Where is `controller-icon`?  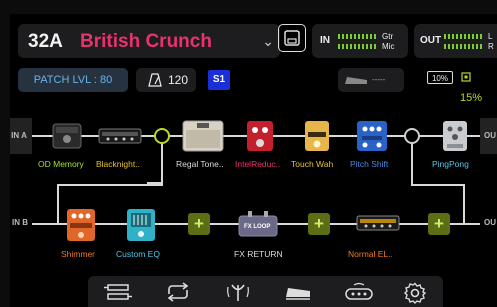
controller-icon is located at coordinates (359, 291).